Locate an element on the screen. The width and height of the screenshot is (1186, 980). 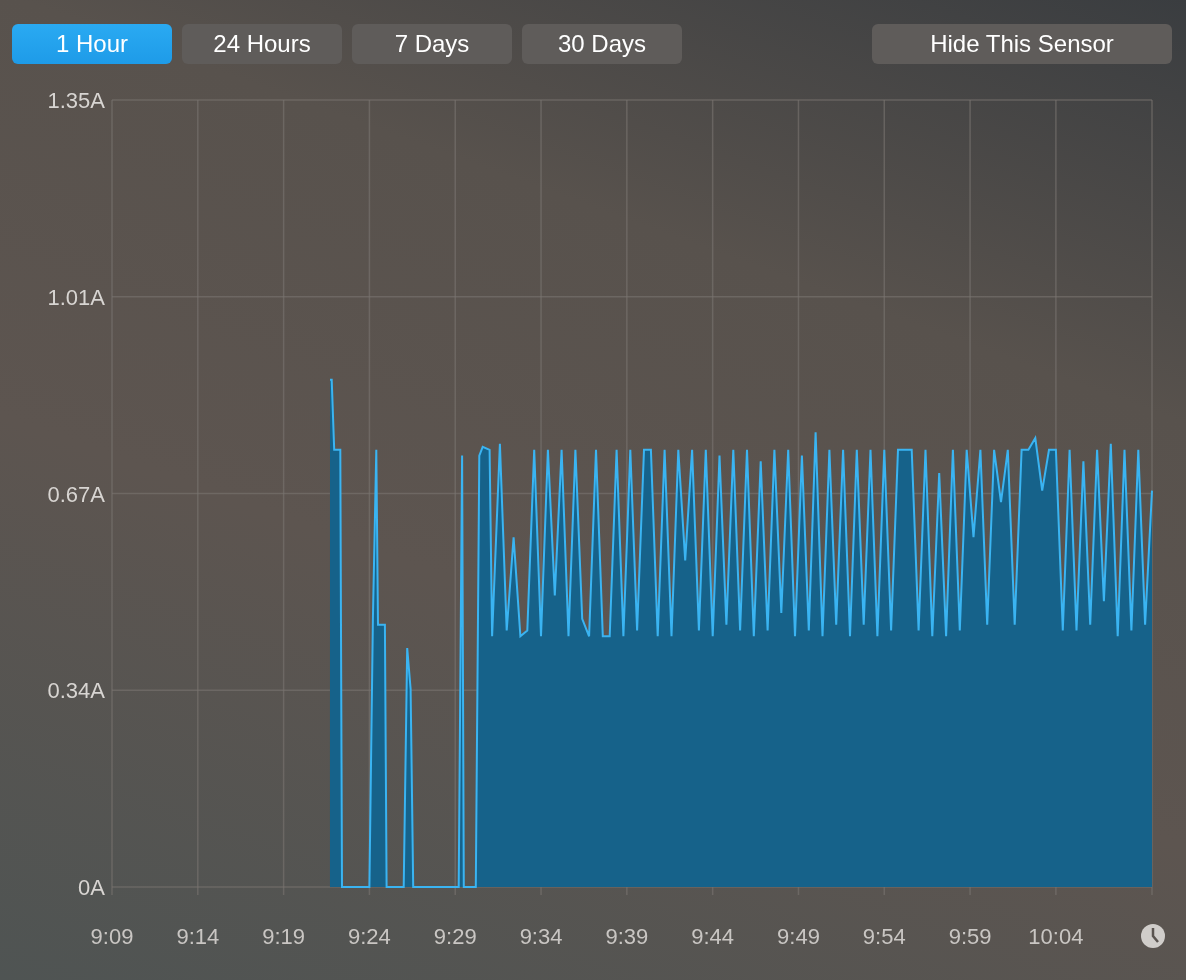
x-axis-label: 9:29 is located at coordinates (455, 936).